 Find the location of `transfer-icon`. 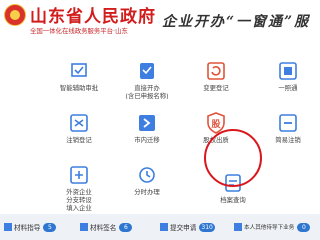

transfer-icon is located at coordinates (147, 123).